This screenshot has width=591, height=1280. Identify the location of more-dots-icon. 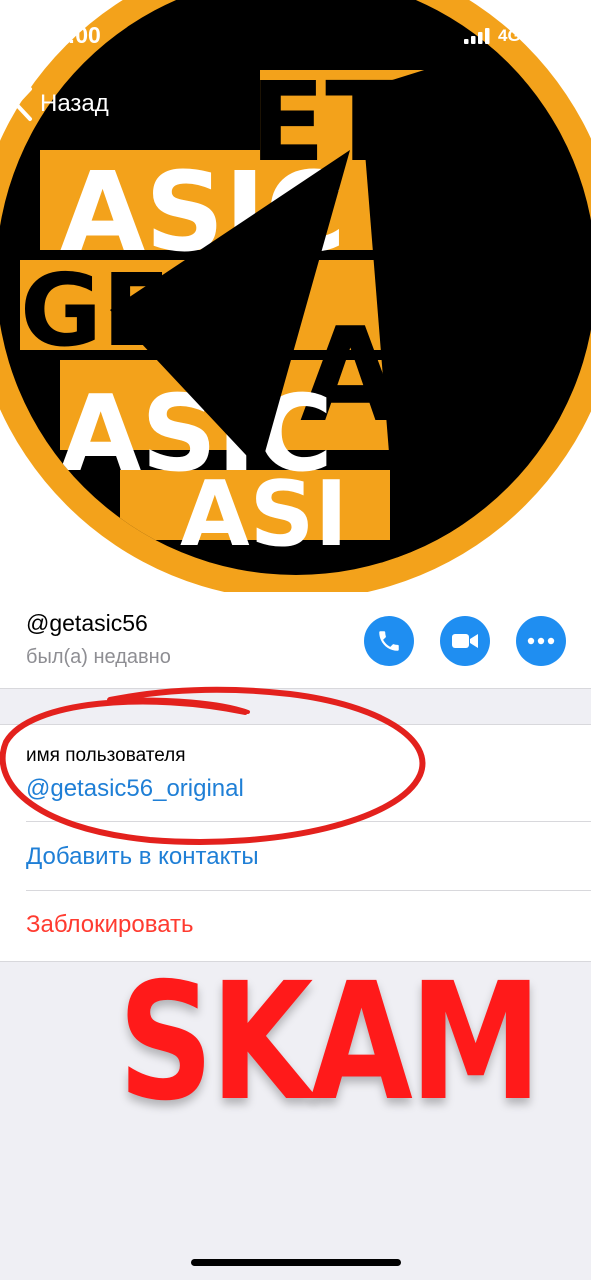
(541, 641).